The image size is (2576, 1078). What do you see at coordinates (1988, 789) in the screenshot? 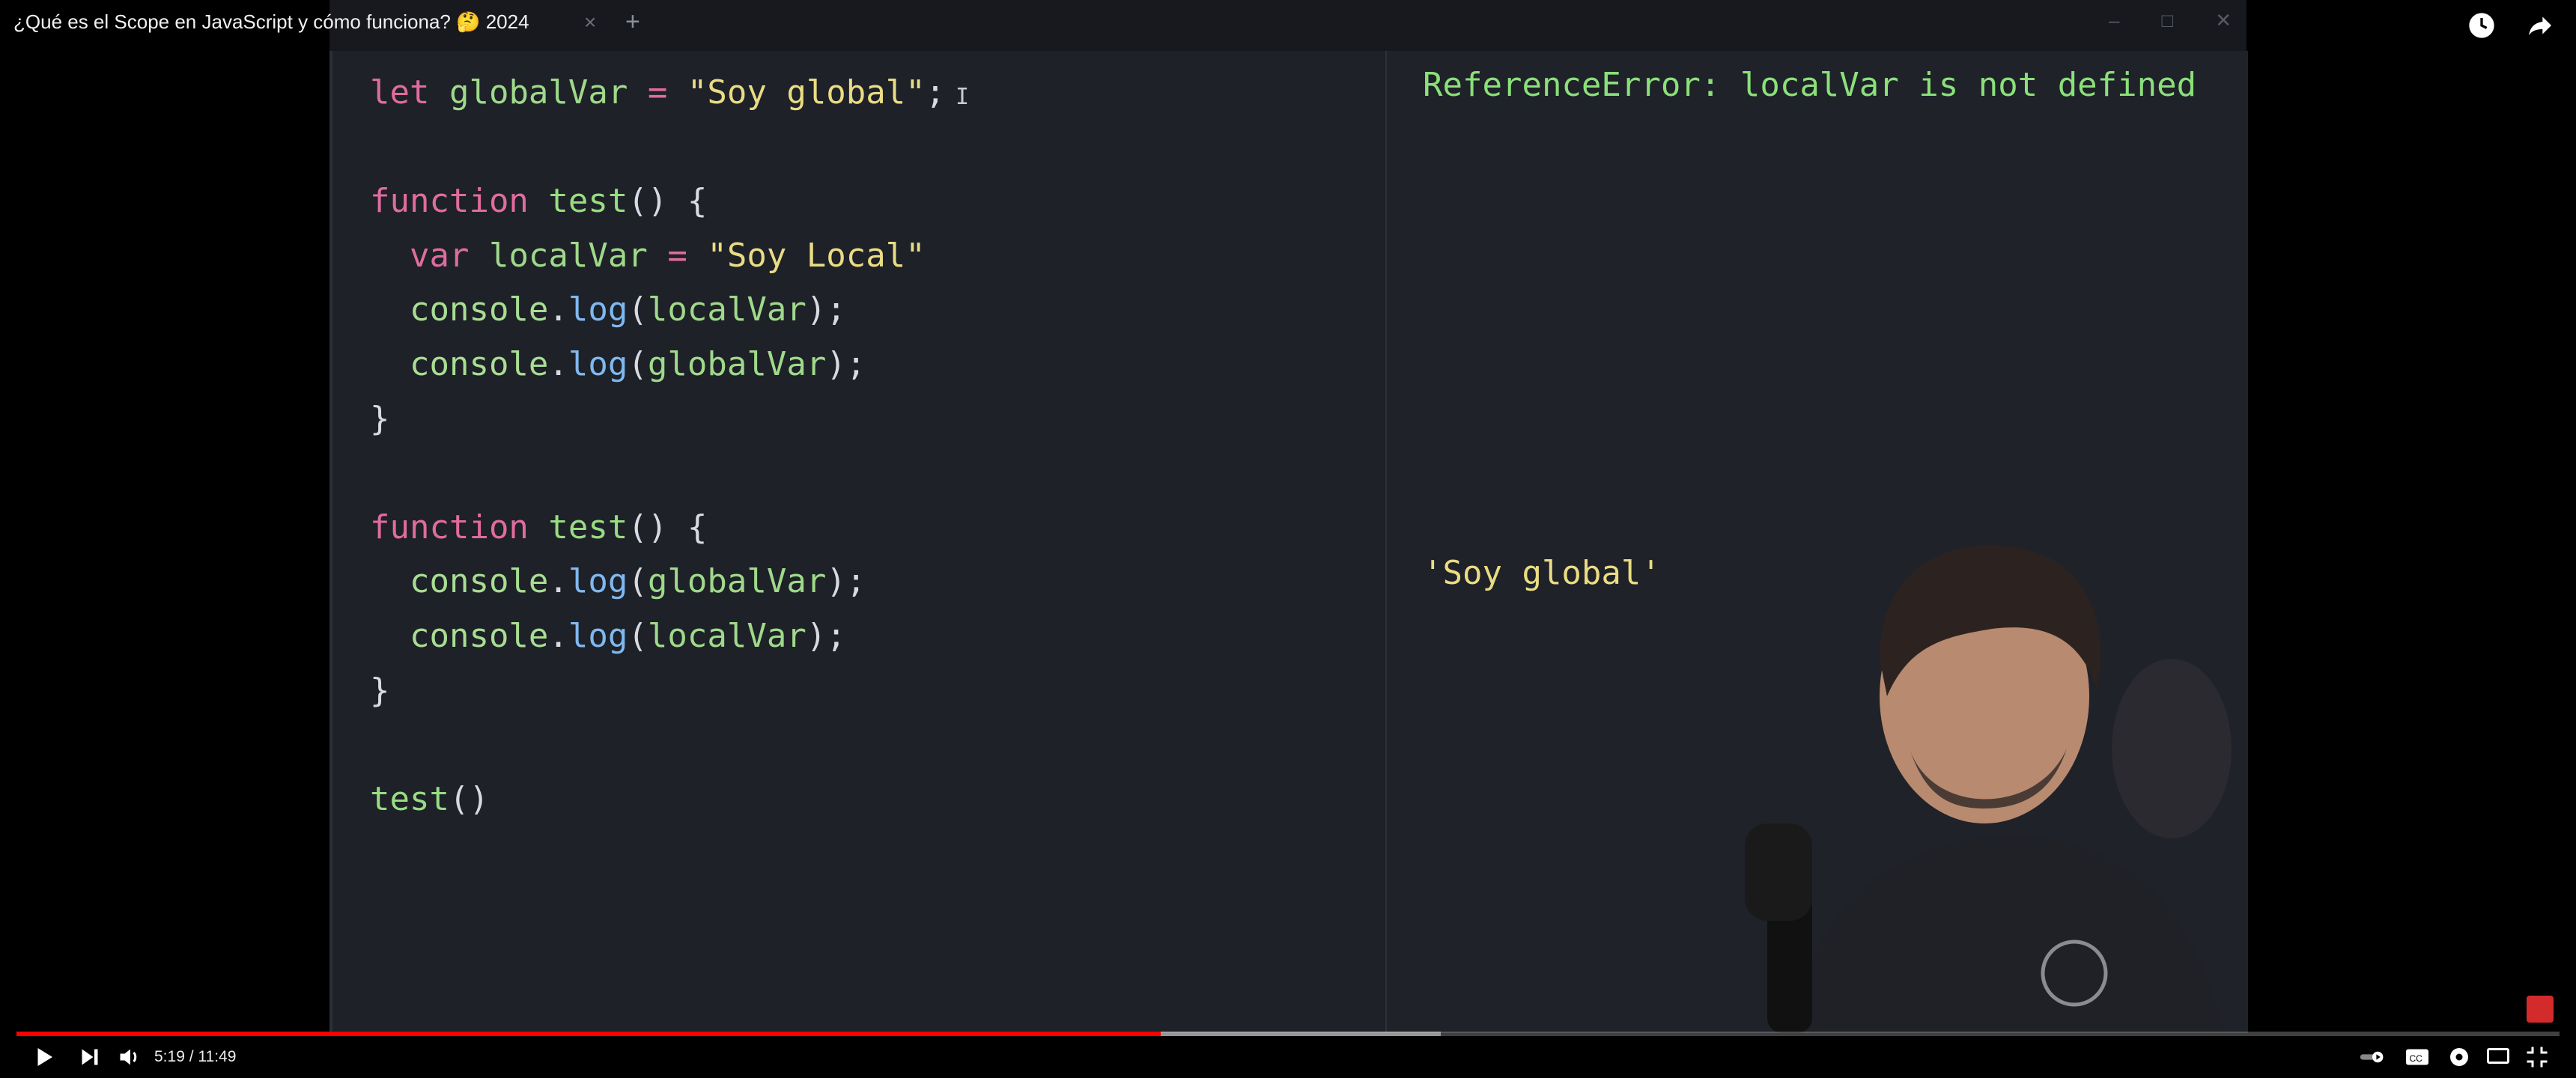
I see `presenter-webcam` at bounding box center [1988, 789].